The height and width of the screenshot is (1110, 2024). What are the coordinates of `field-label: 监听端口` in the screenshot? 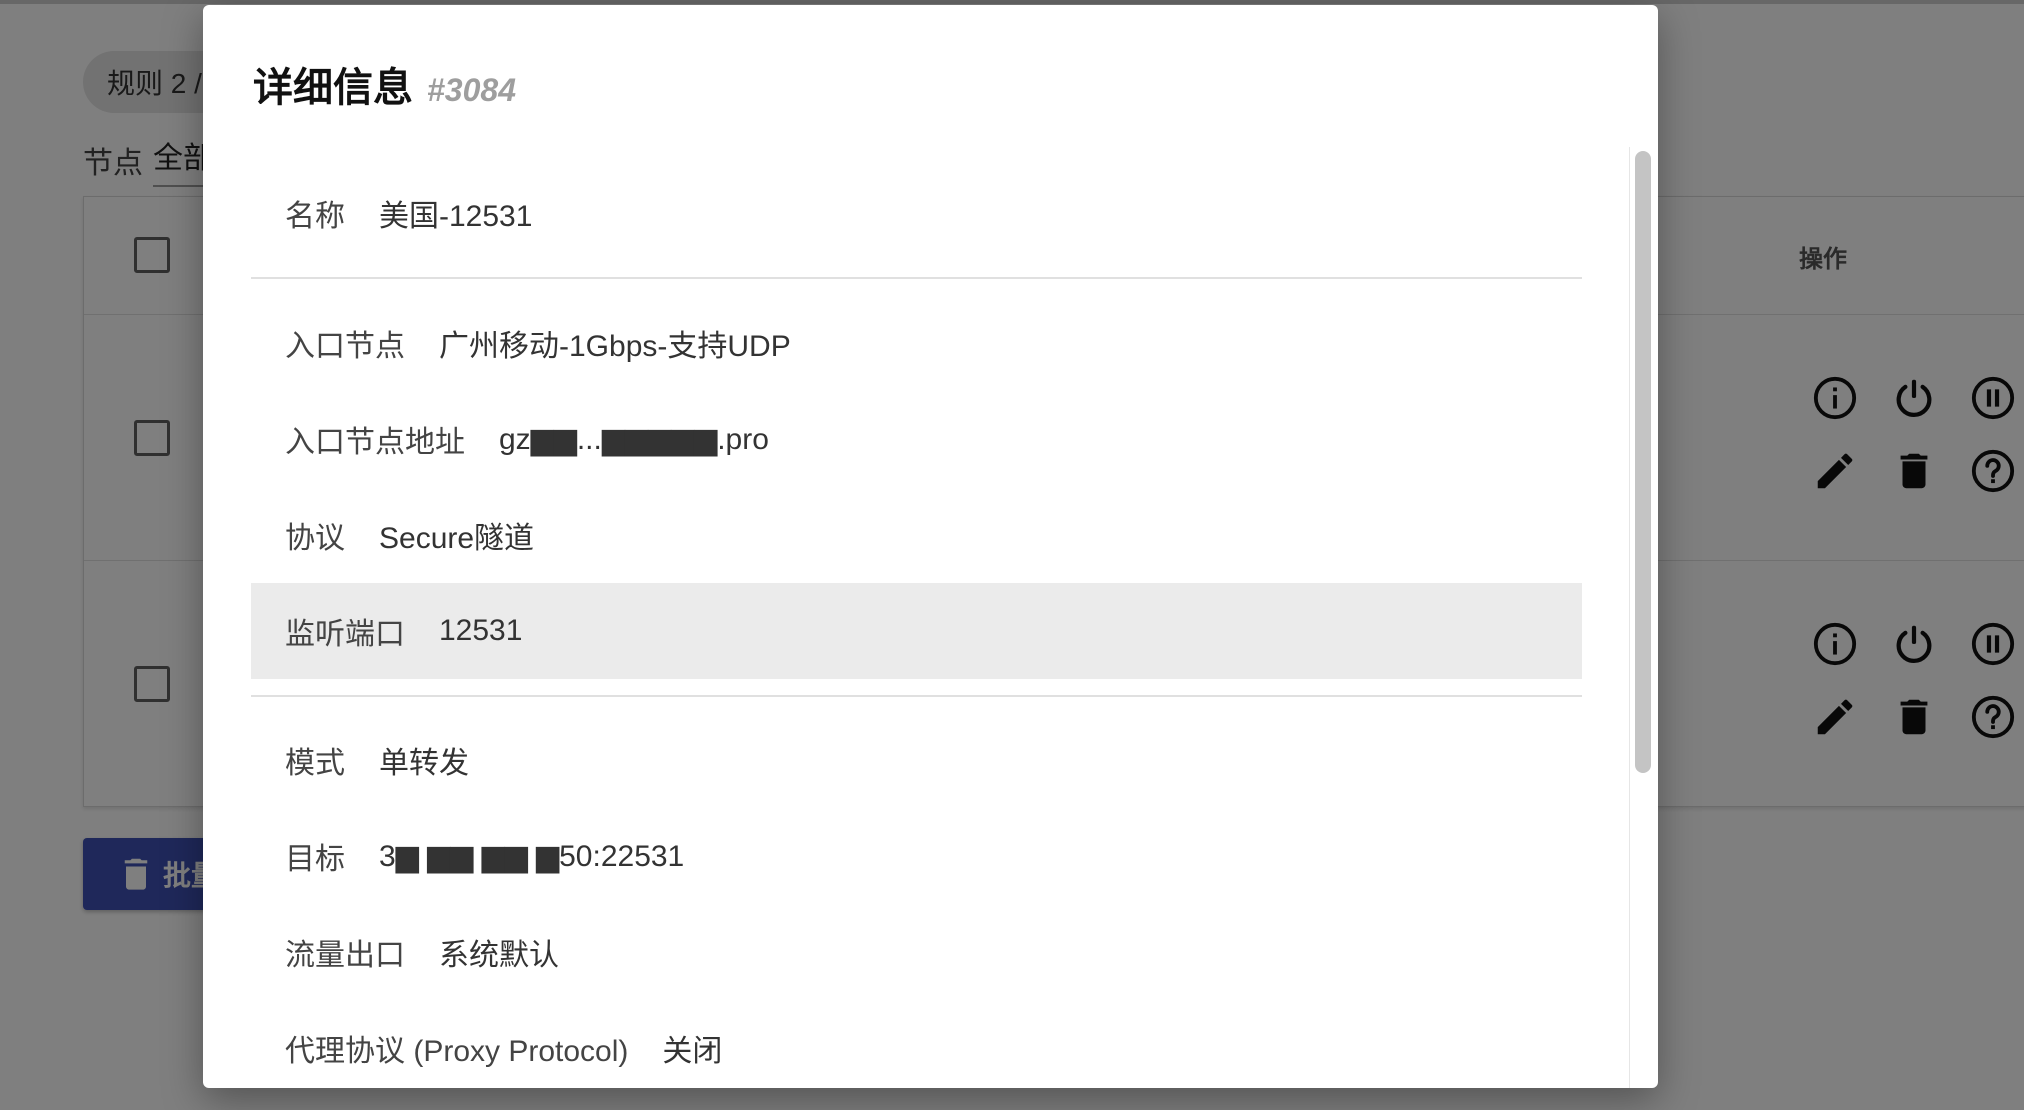 It's located at (345, 634).